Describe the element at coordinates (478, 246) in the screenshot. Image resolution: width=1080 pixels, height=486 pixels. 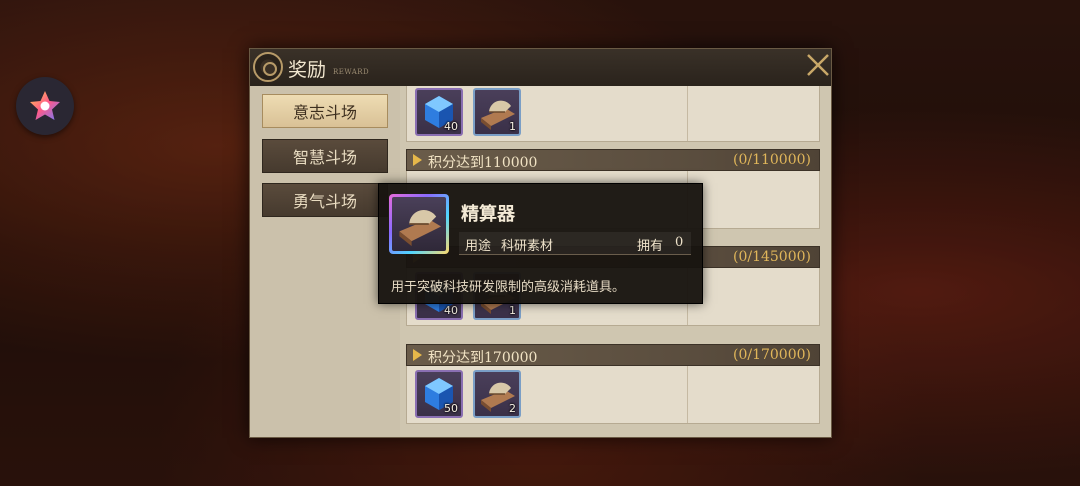
I see `usage-label: 用途` at that location.